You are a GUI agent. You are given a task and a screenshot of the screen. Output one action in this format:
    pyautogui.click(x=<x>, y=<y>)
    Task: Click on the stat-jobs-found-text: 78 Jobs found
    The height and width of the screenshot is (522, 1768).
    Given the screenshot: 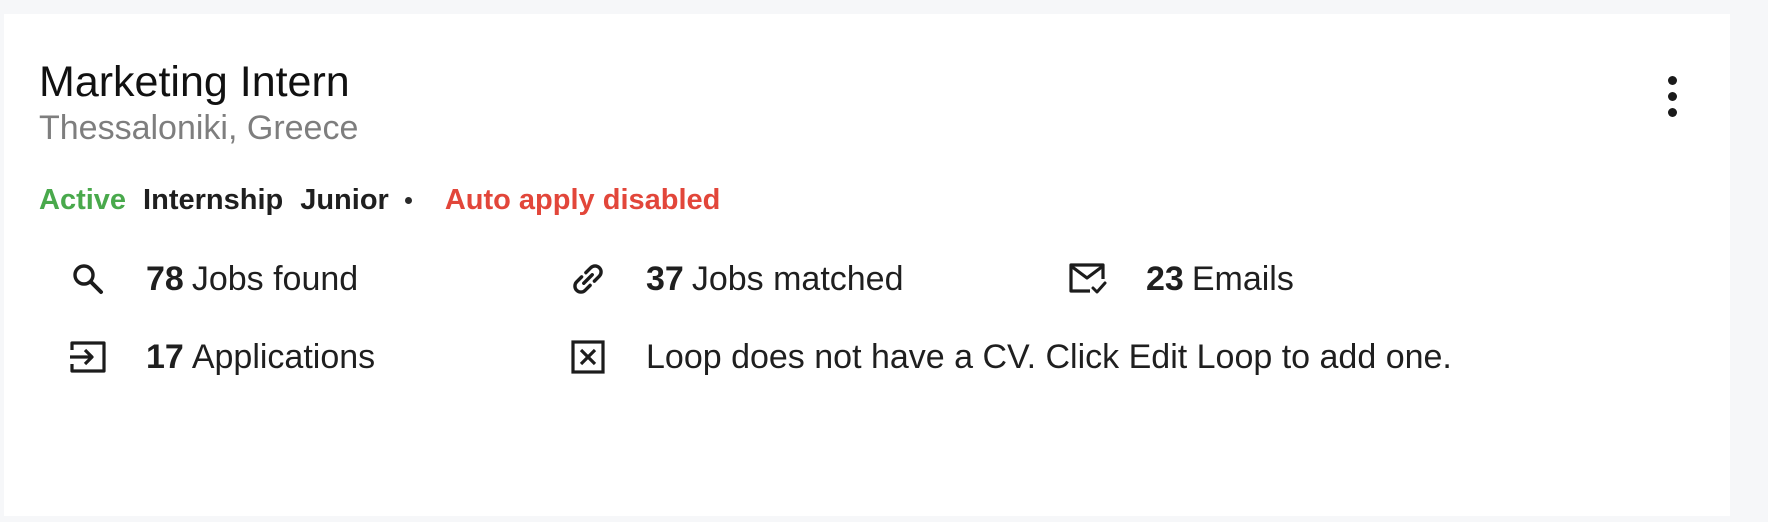 What is the action you would take?
    pyautogui.click(x=252, y=279)
    